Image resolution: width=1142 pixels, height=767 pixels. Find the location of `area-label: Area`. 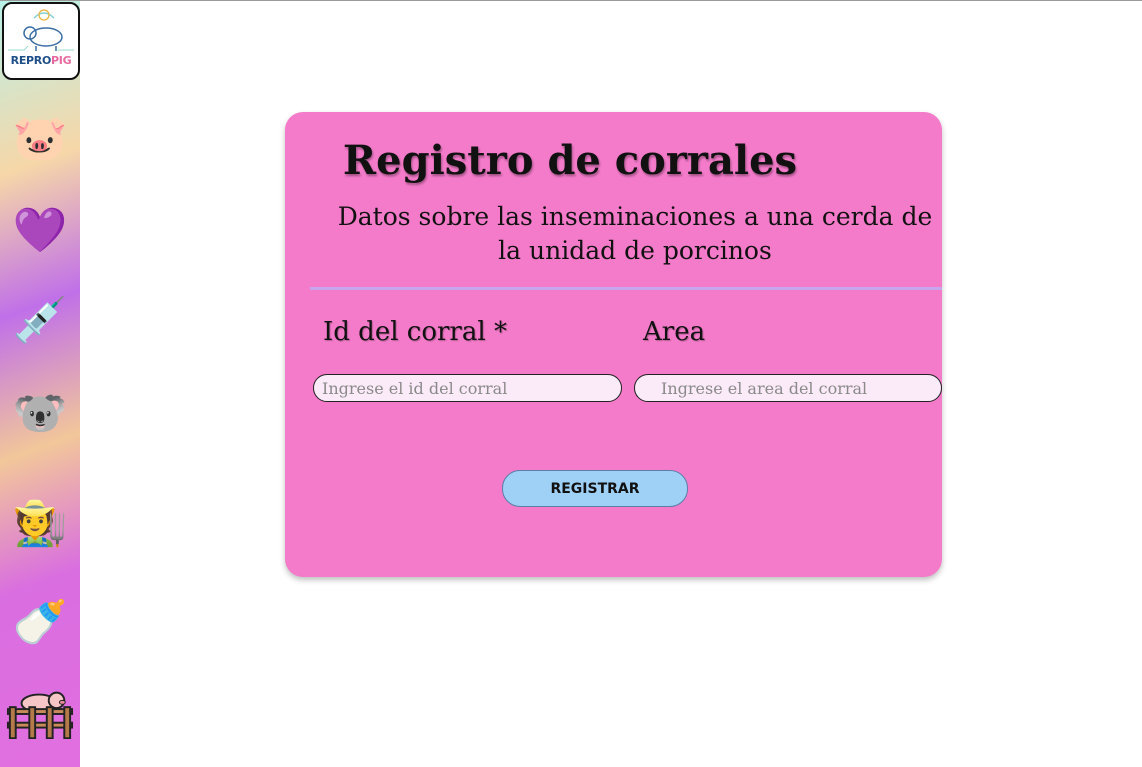

area-label: Area is located at coordinates (674, 332).